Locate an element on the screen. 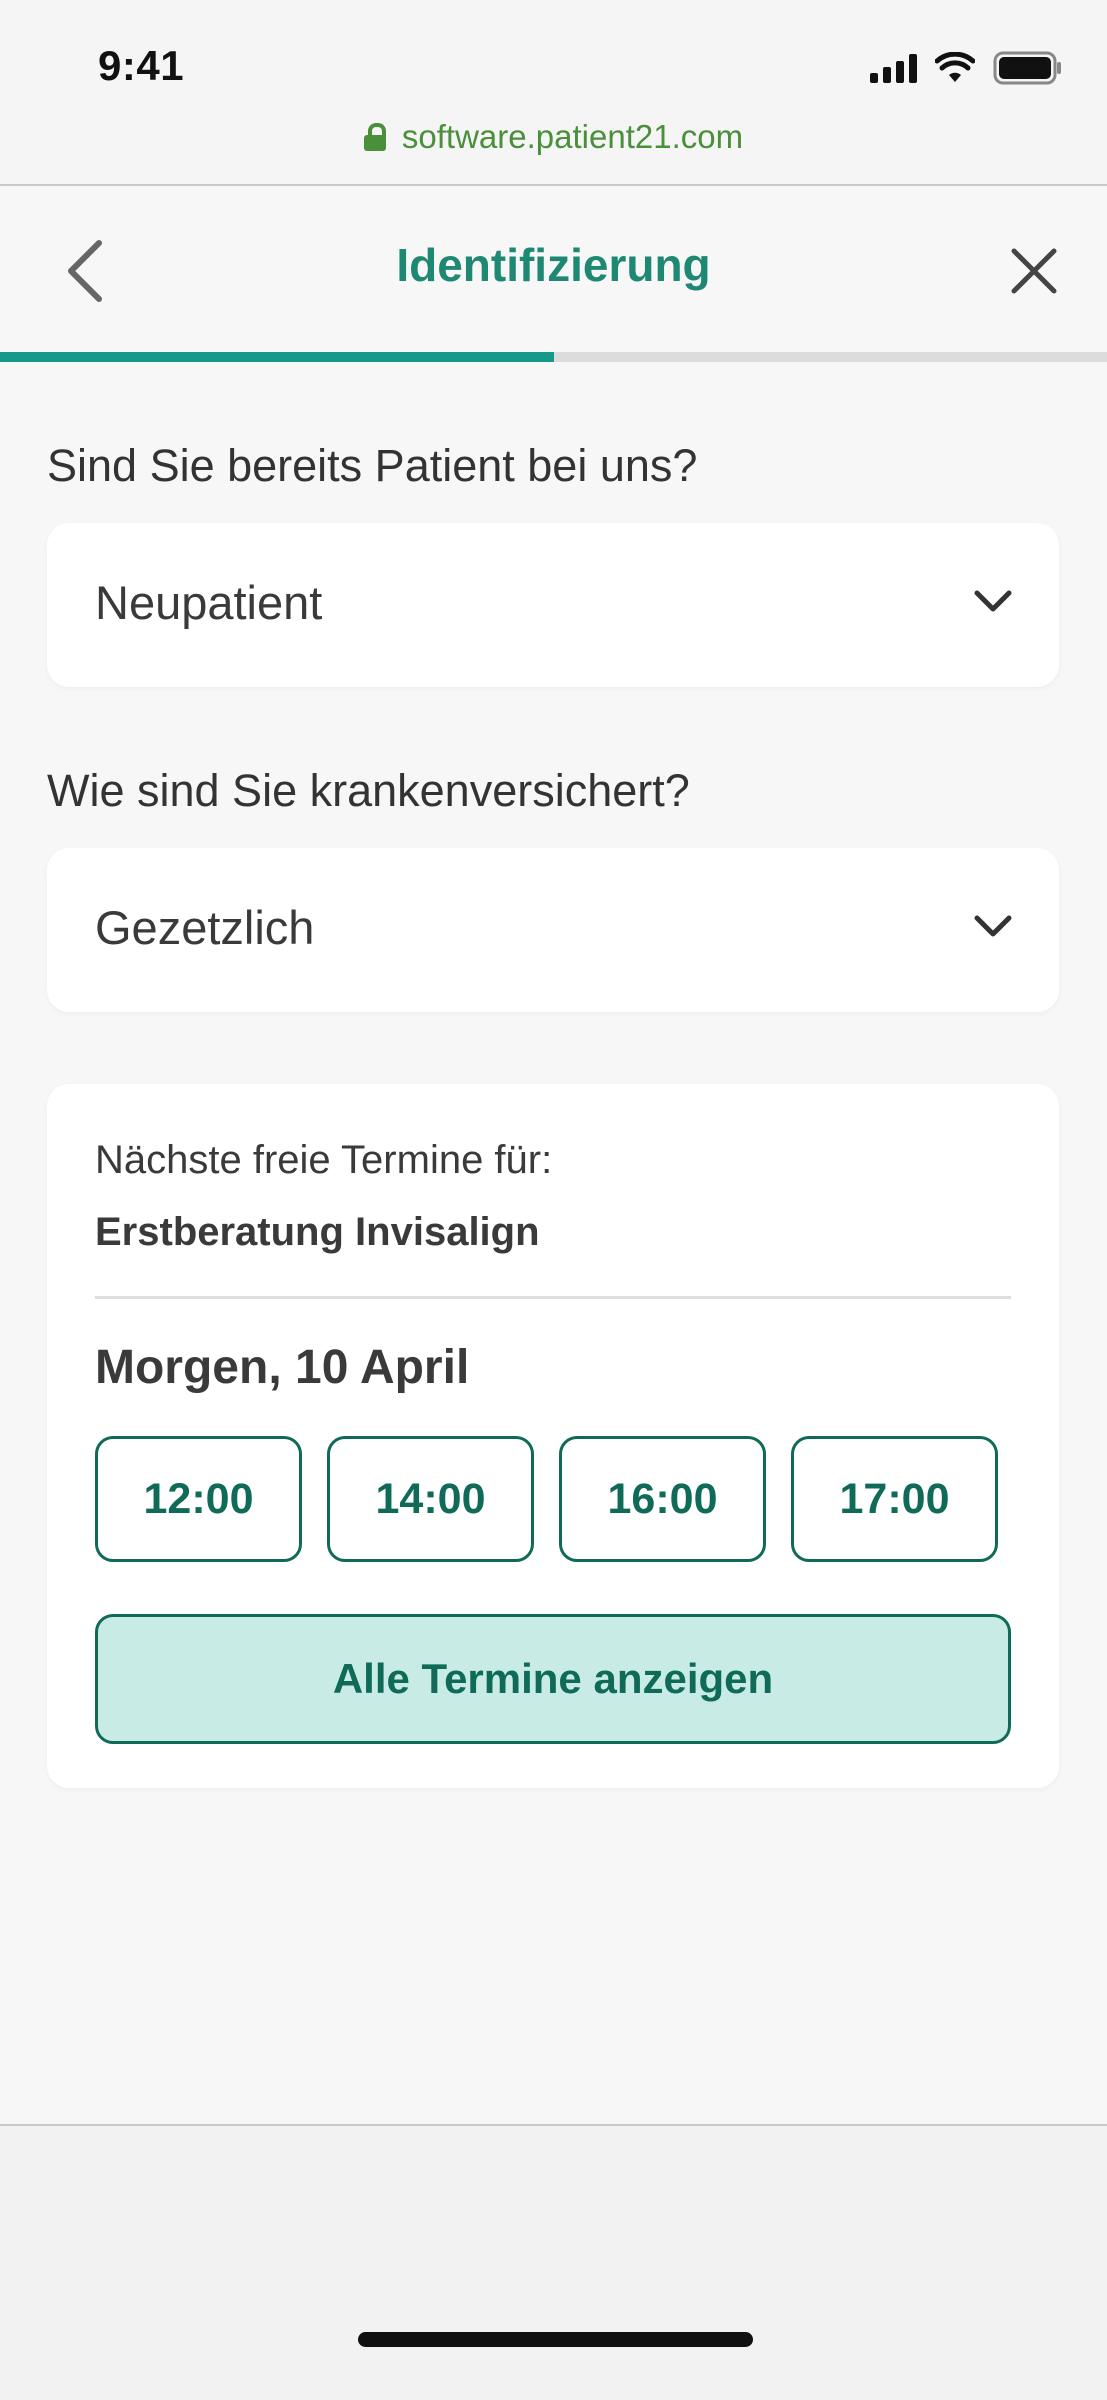  time-slot-list: 12:00 14:00 16:00 17:00 is located at coordinates (553, 1499).